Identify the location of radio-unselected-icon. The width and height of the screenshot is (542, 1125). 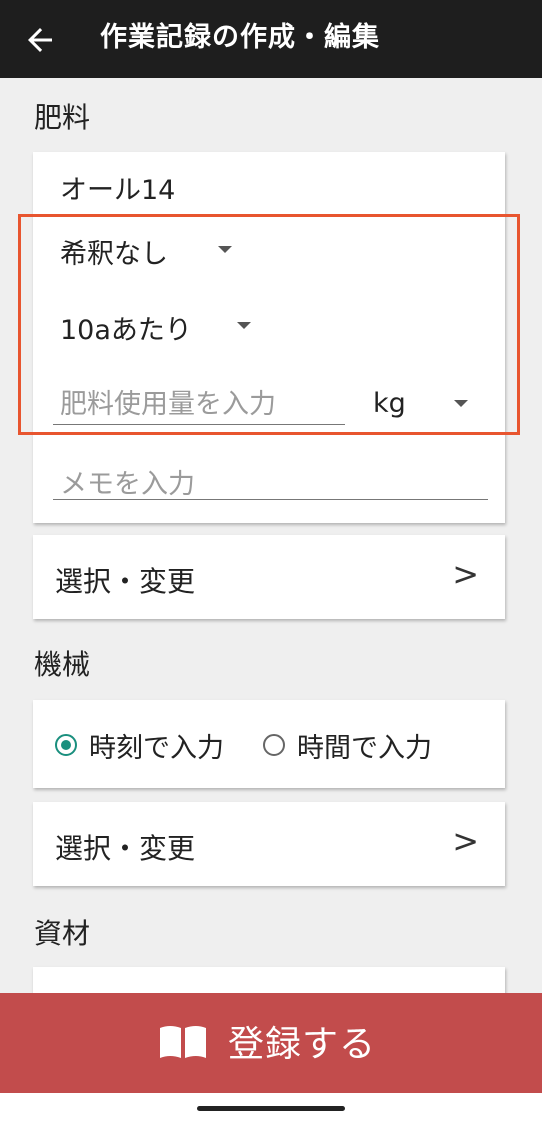
(274, 745).